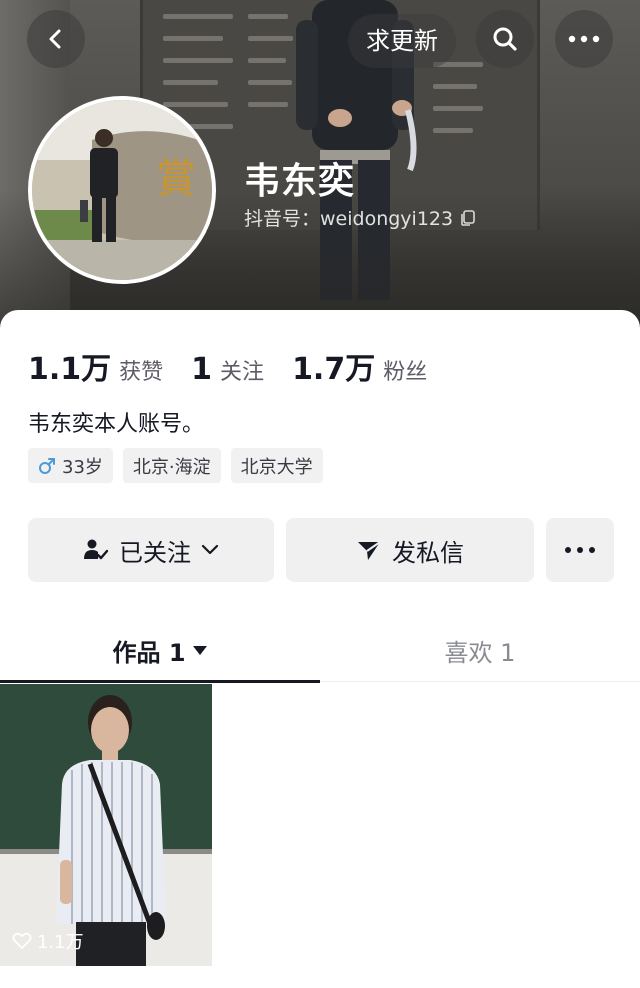 The image size is (640, 988). I want to click on send-message-button: 发私信, so click(410, 550).